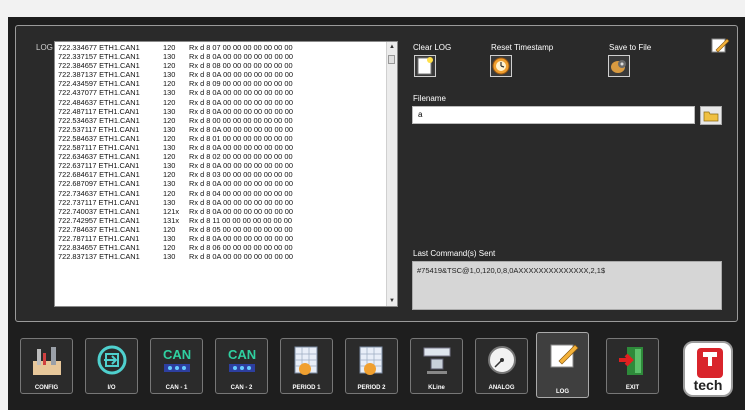 The height and width of the screenshot is (410, 745). I want to click on exit-button: EXIT, so click(632, 366).